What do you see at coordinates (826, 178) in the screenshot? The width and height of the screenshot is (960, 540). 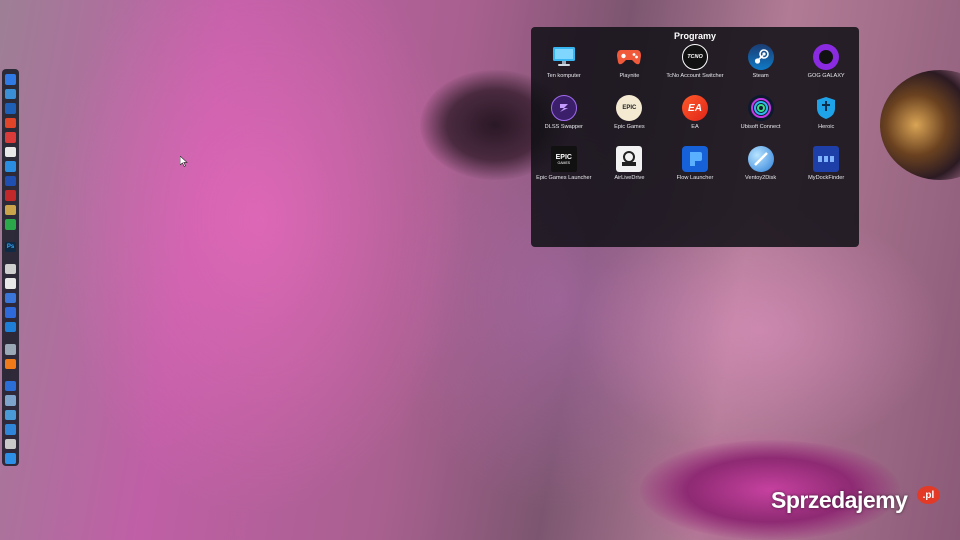 I see `app-label: MyDockFinder` at bounding box center [826, 178].